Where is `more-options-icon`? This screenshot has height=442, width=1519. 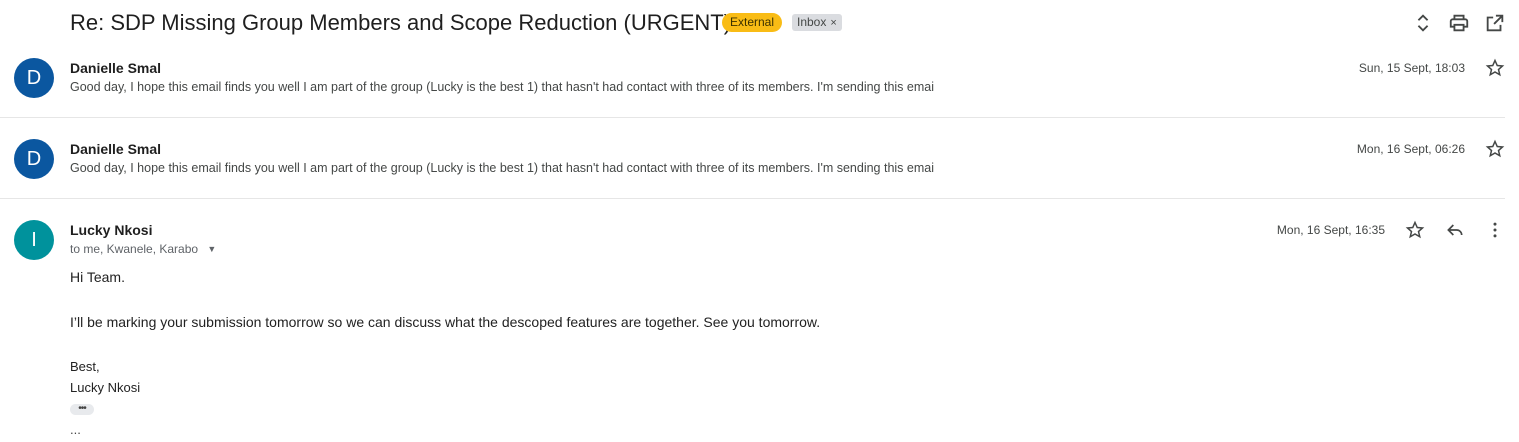
more-options-icon is located at coordinates (1495, 230).